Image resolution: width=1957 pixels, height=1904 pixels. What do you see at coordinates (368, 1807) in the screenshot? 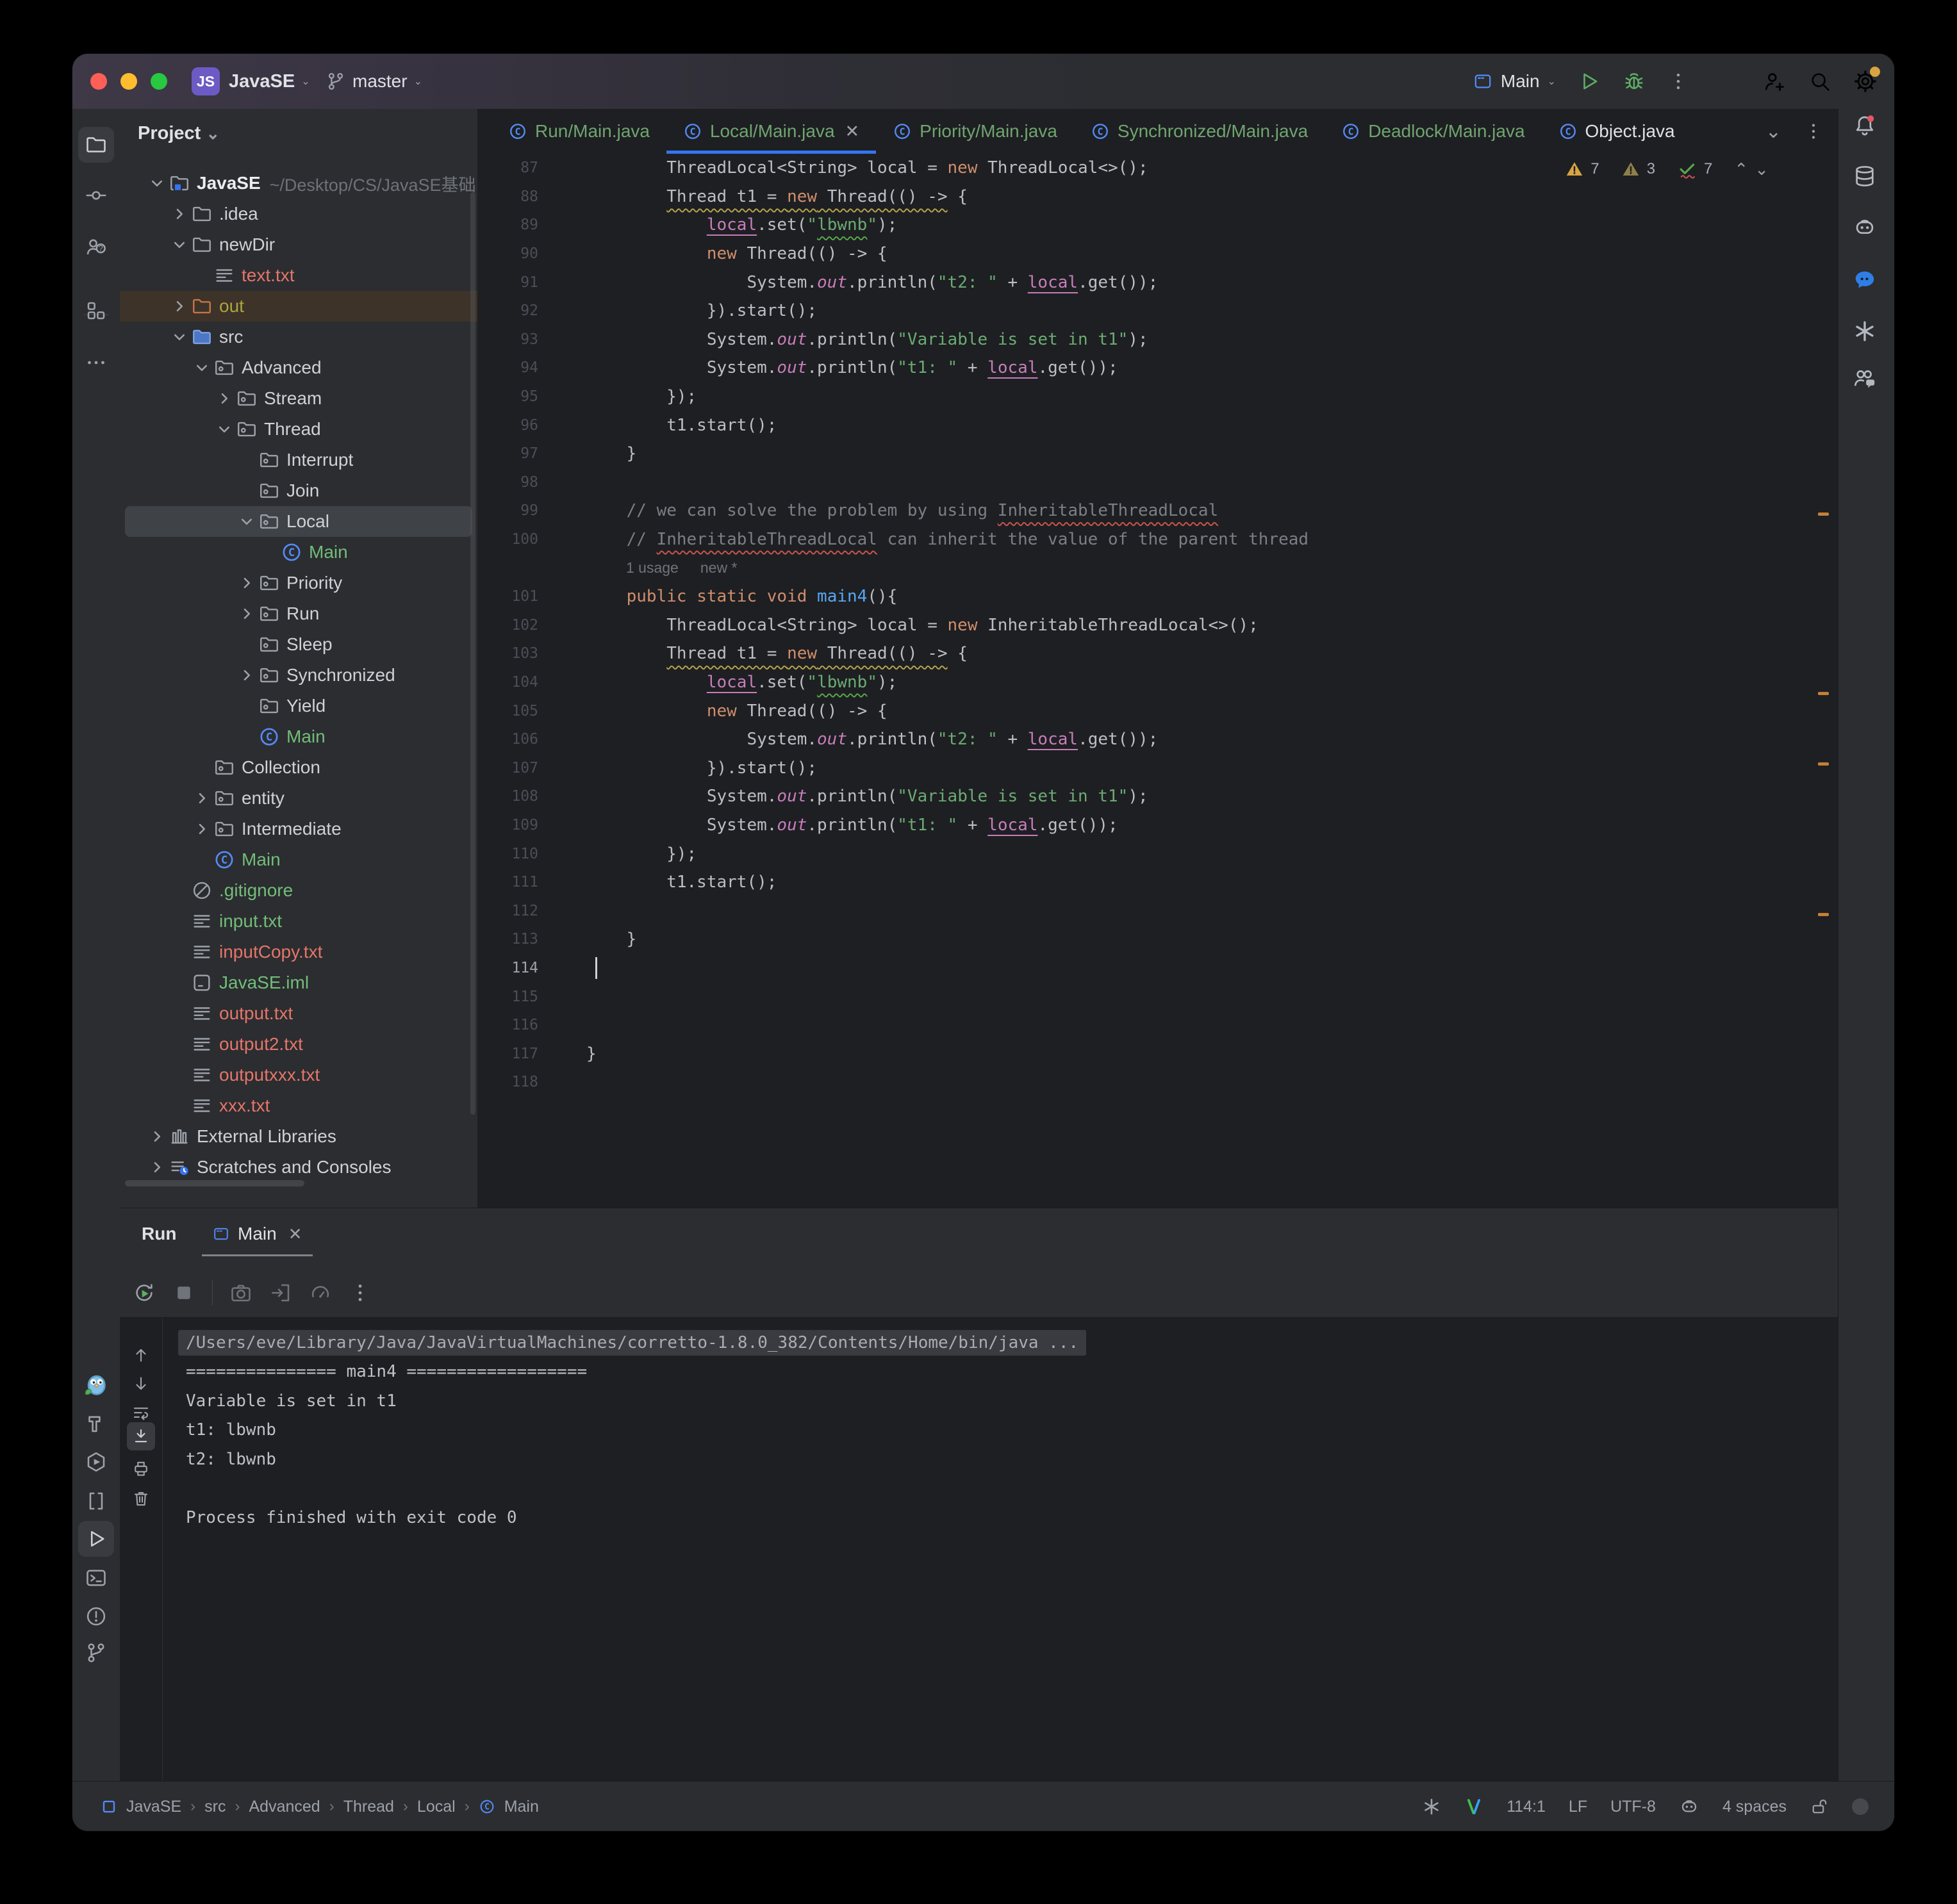
I see `breadcrumb-thread: Thread` at bounding box center [368, 1807].